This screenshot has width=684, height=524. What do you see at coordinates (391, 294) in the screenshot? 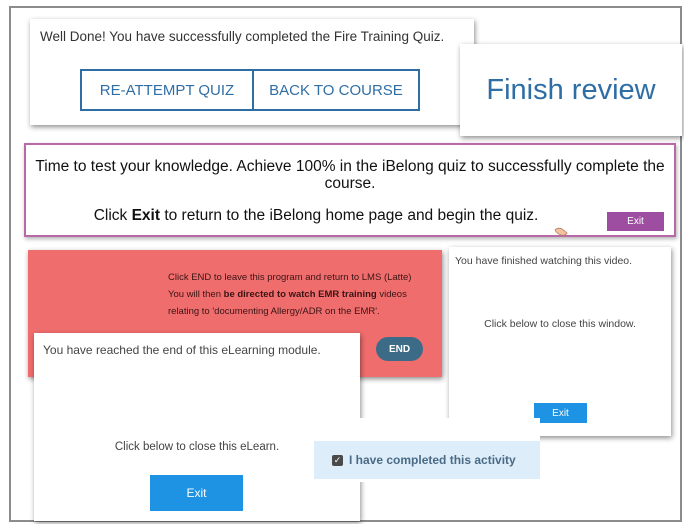
I see `lms-line-2-suffix: videos` at bounding box center [391, 294].